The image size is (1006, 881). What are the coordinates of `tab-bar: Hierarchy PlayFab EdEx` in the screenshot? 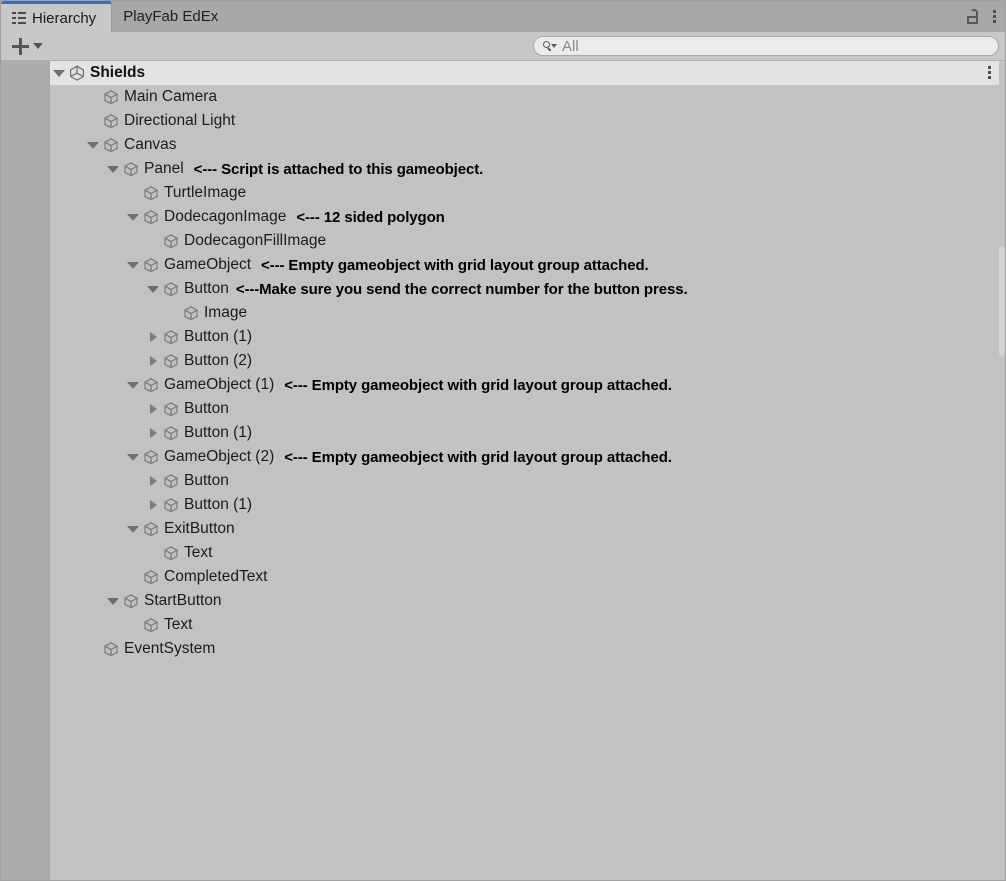 It's located at (503, 16).